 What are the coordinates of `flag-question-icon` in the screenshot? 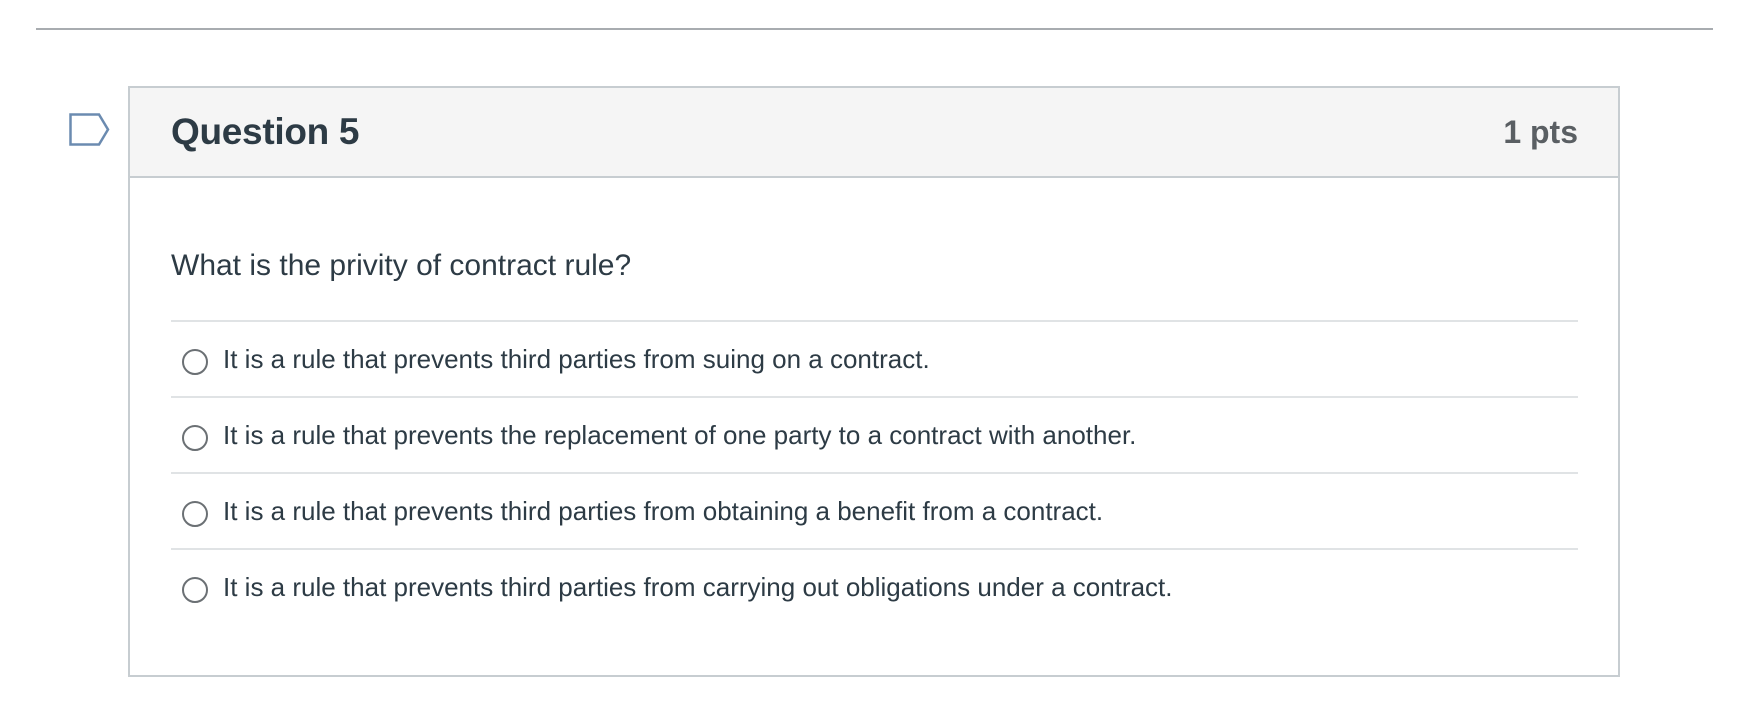 It's located at (89, 129).